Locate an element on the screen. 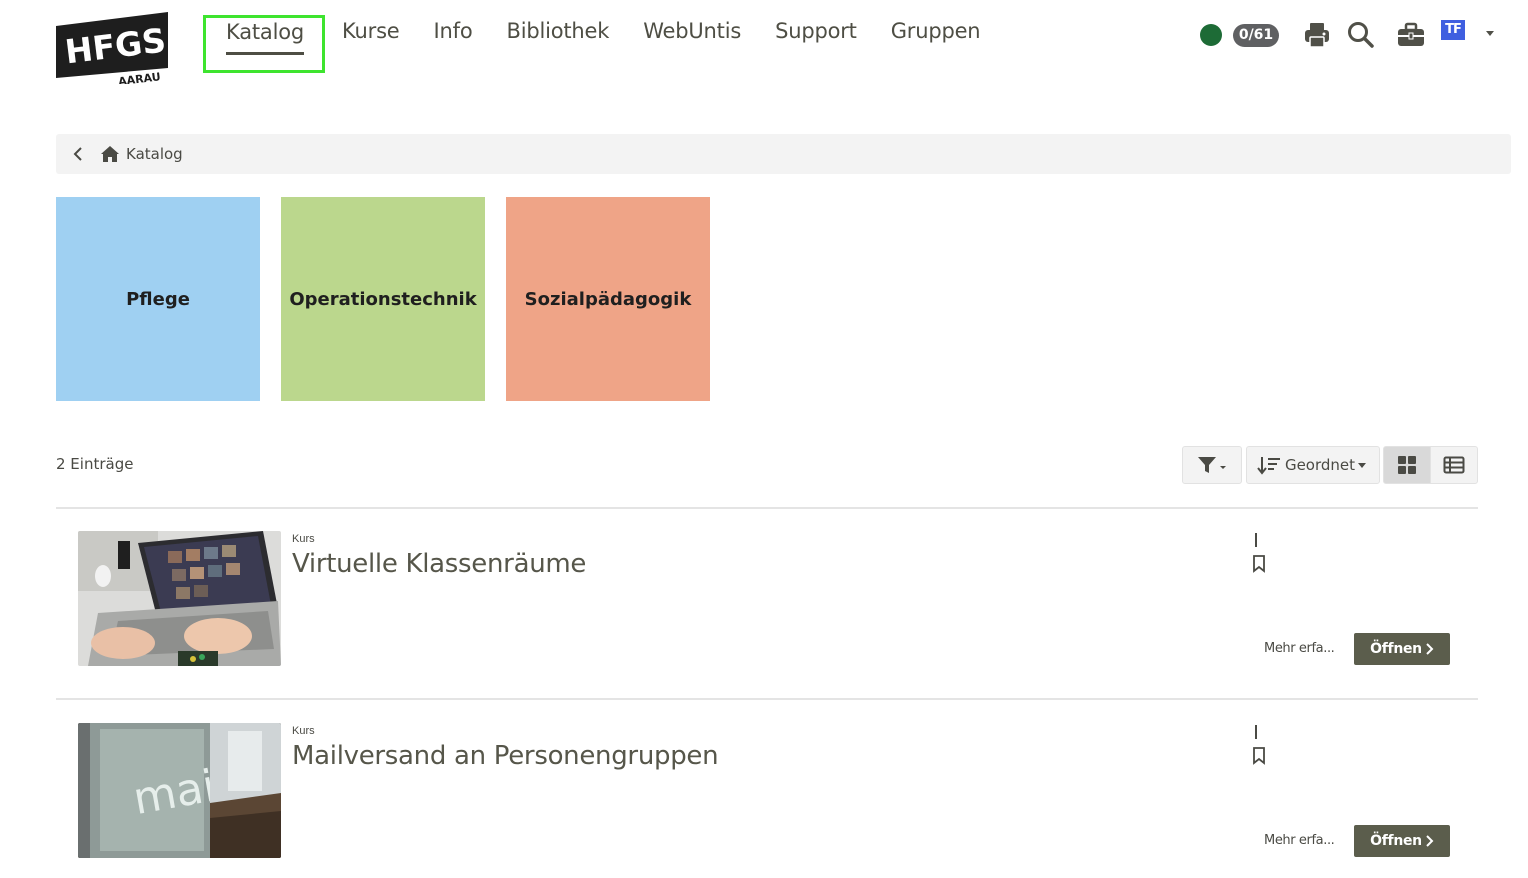 This screenshot has width=1528, height=878. course-thumbnail: mail is located at coordinates (179, 790).